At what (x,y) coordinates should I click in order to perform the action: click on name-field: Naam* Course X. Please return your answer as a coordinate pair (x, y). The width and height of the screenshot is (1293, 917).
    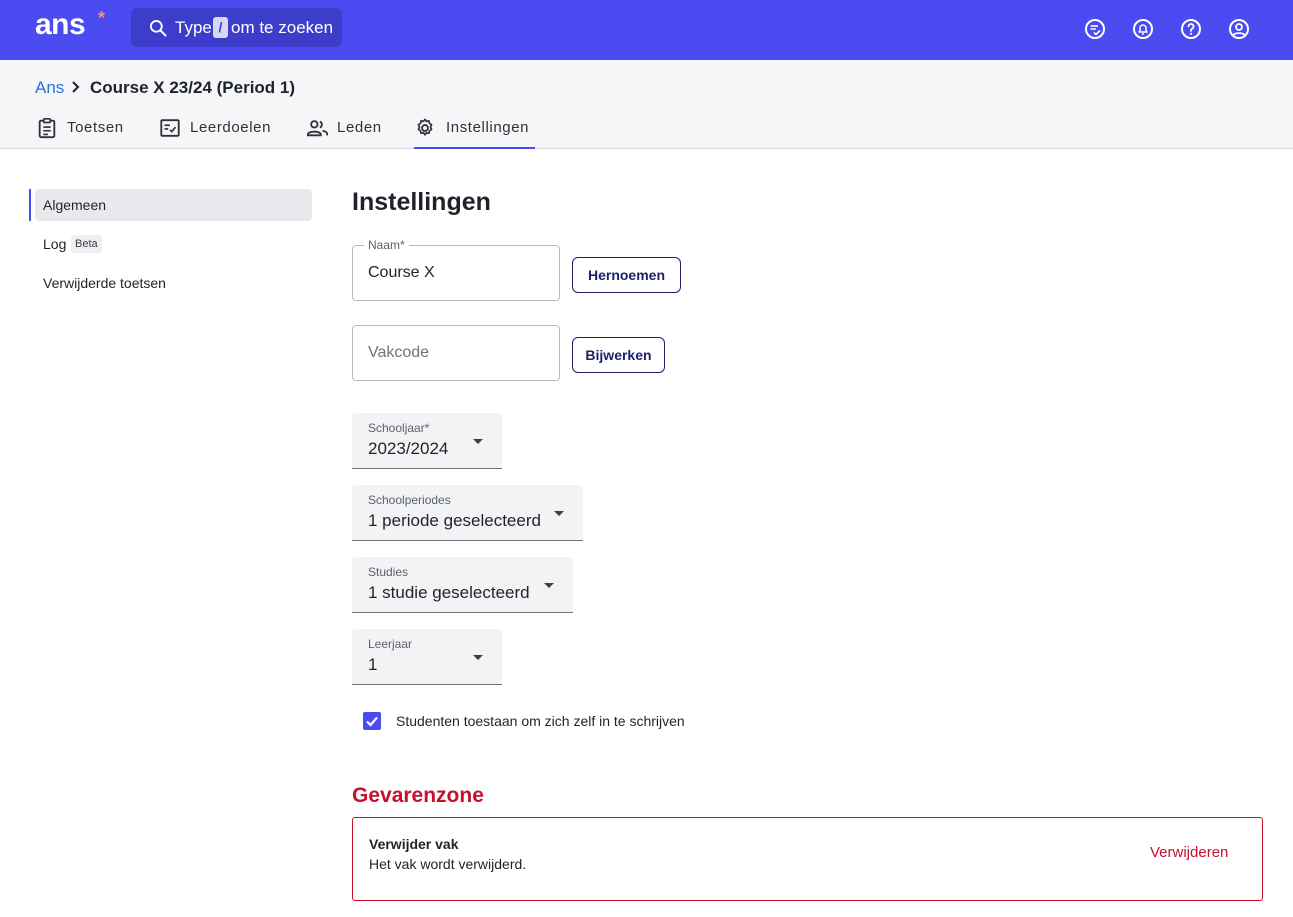
    Looking at the image, I should click on (456, 269).